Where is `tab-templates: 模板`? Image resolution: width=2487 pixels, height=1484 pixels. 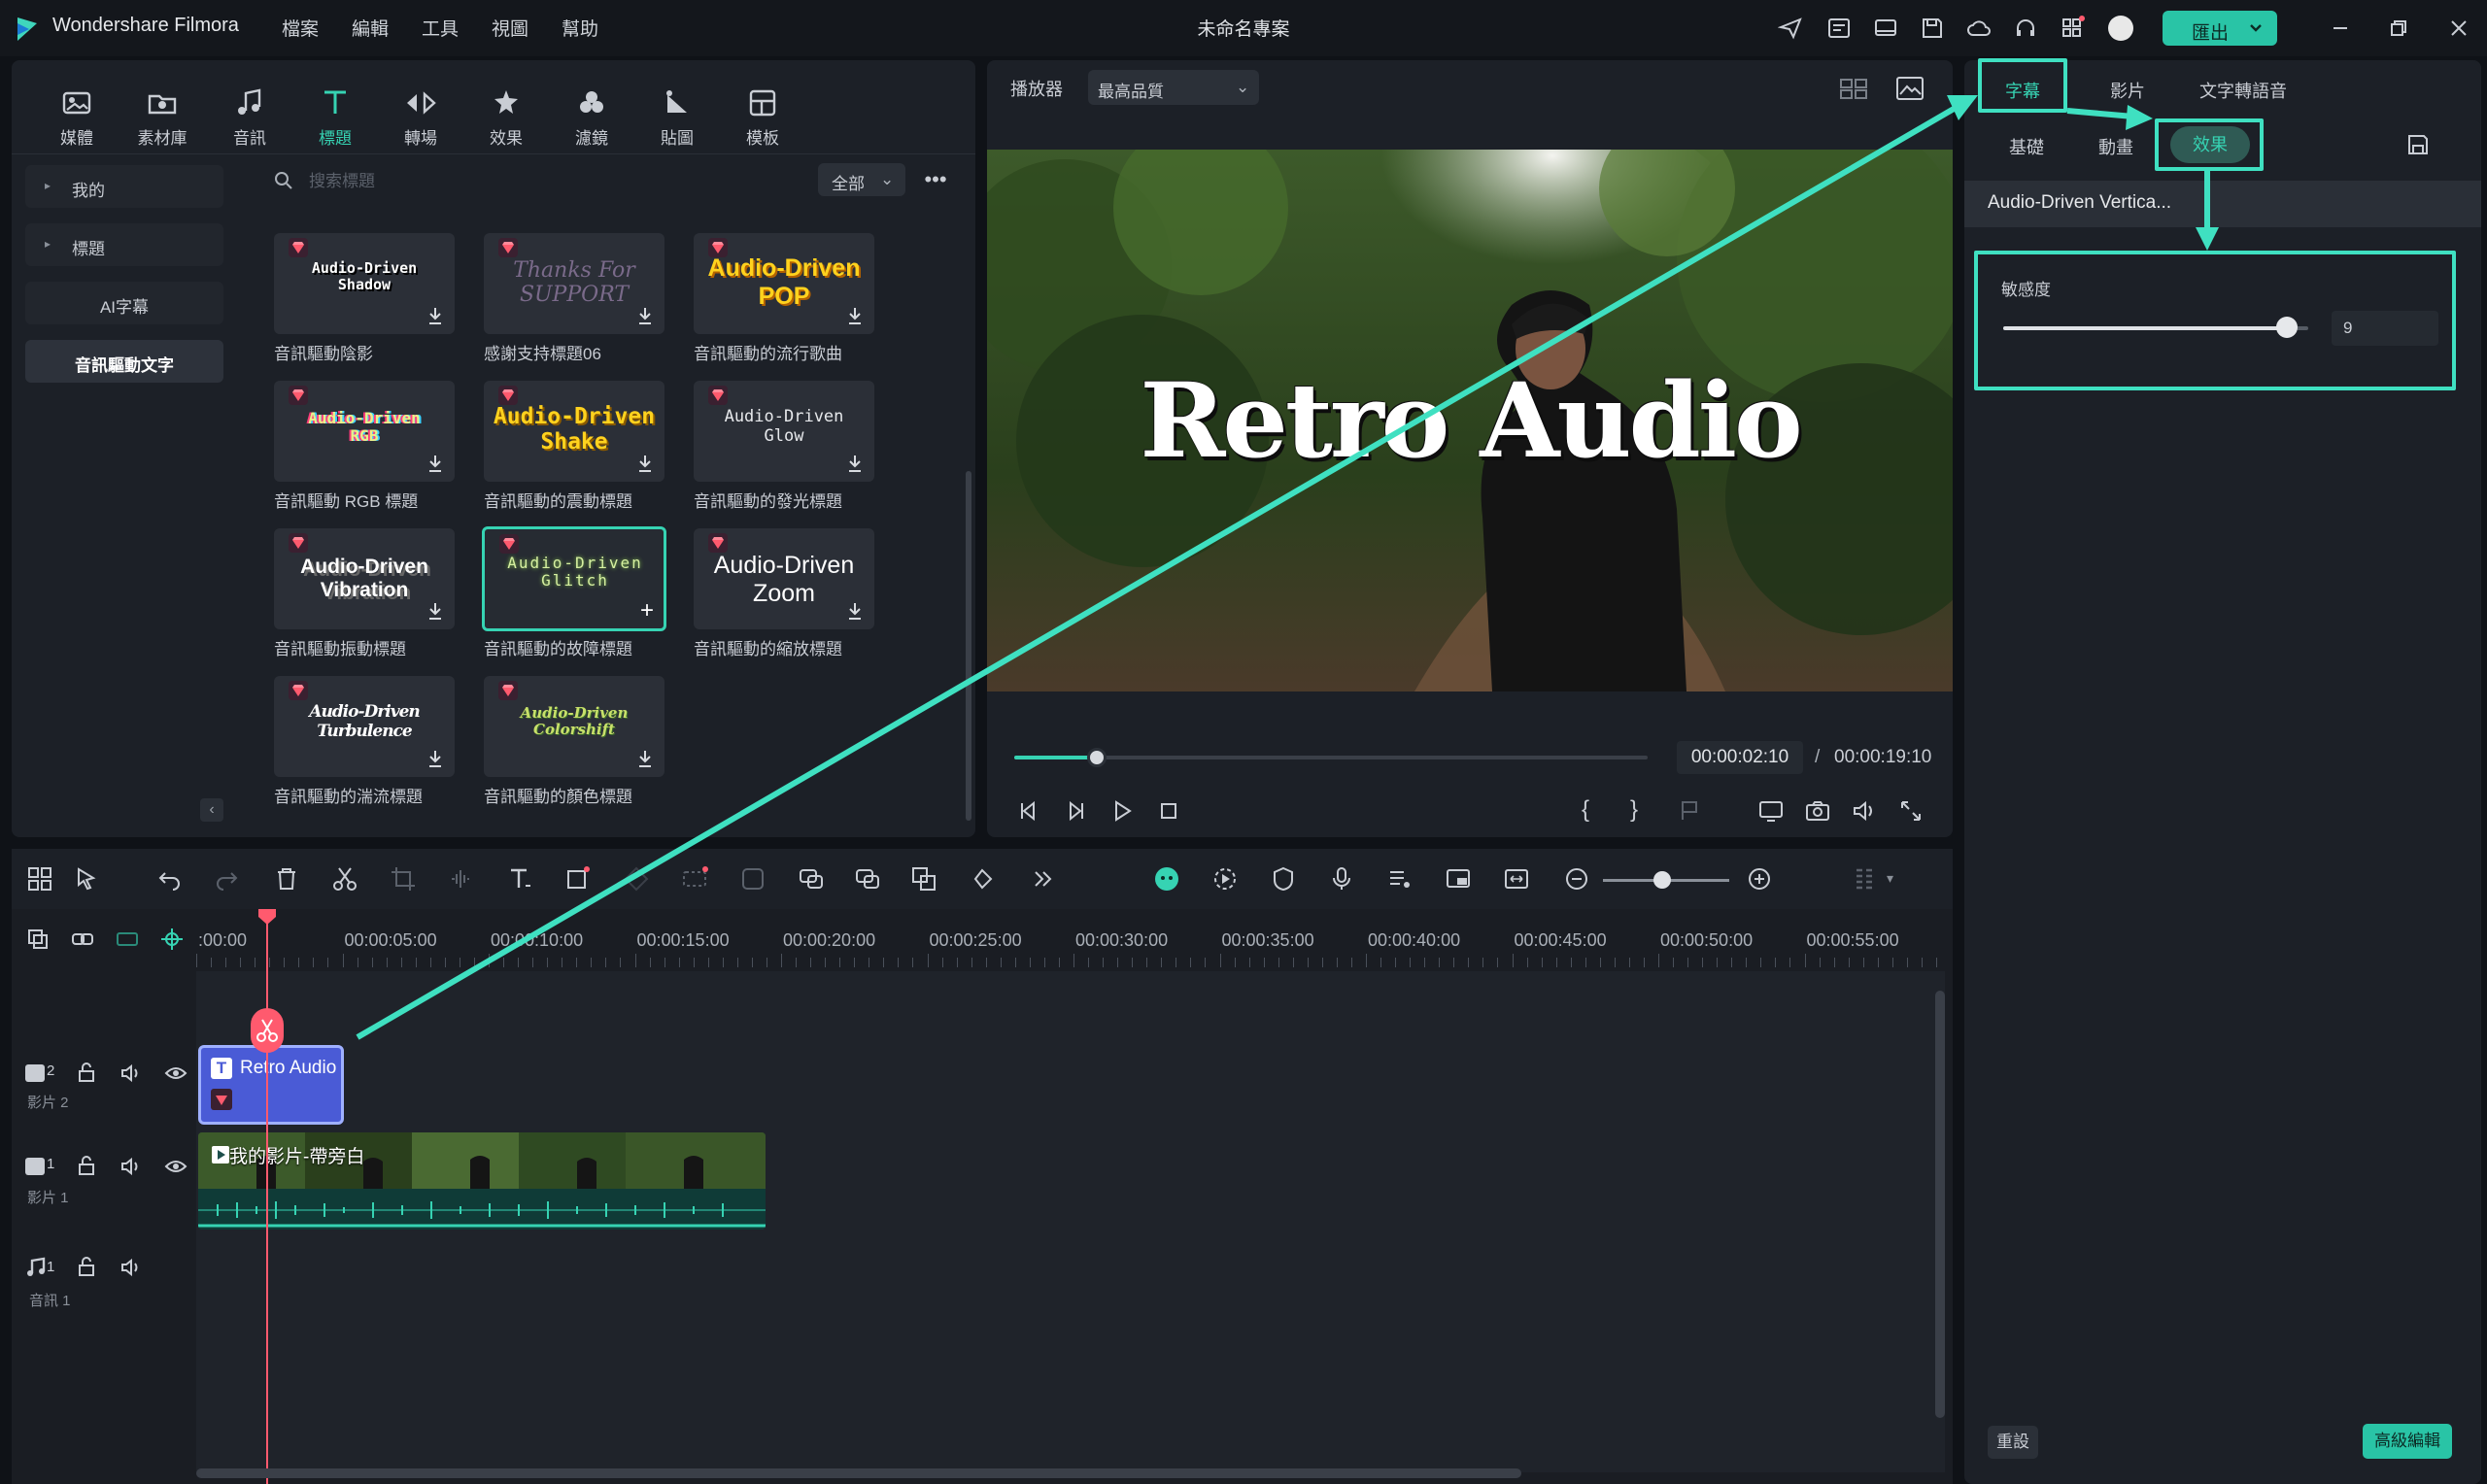 tab-templates: 模板 is located at coordinates (762, 117).